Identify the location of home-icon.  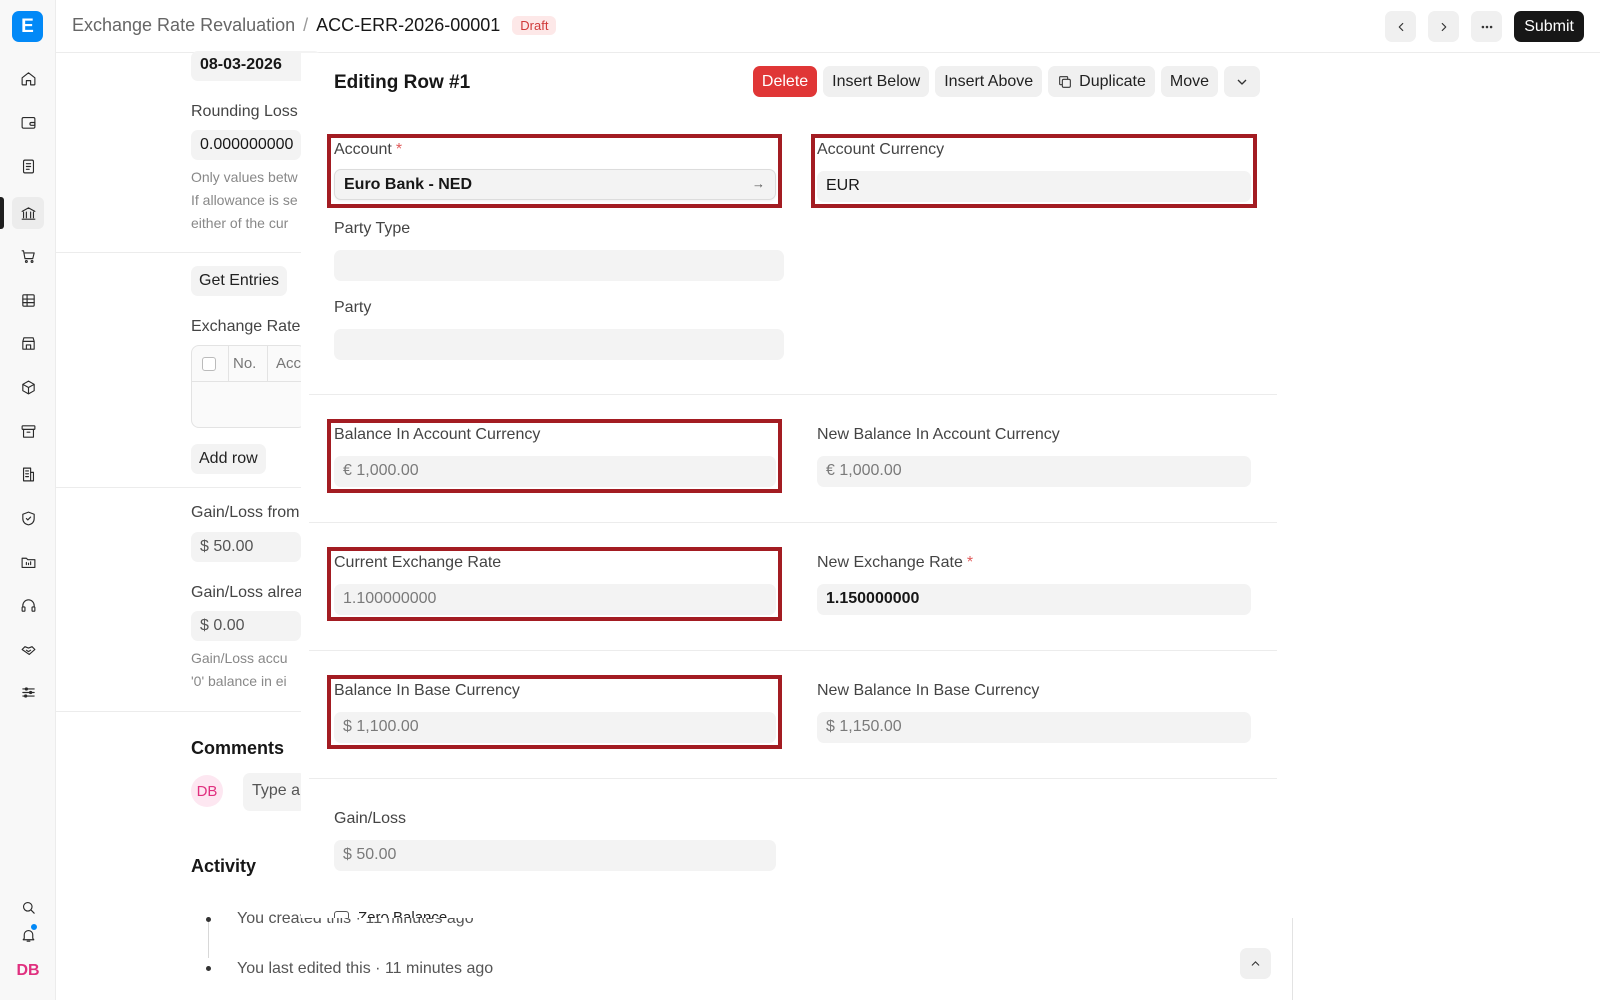
(28, 78).